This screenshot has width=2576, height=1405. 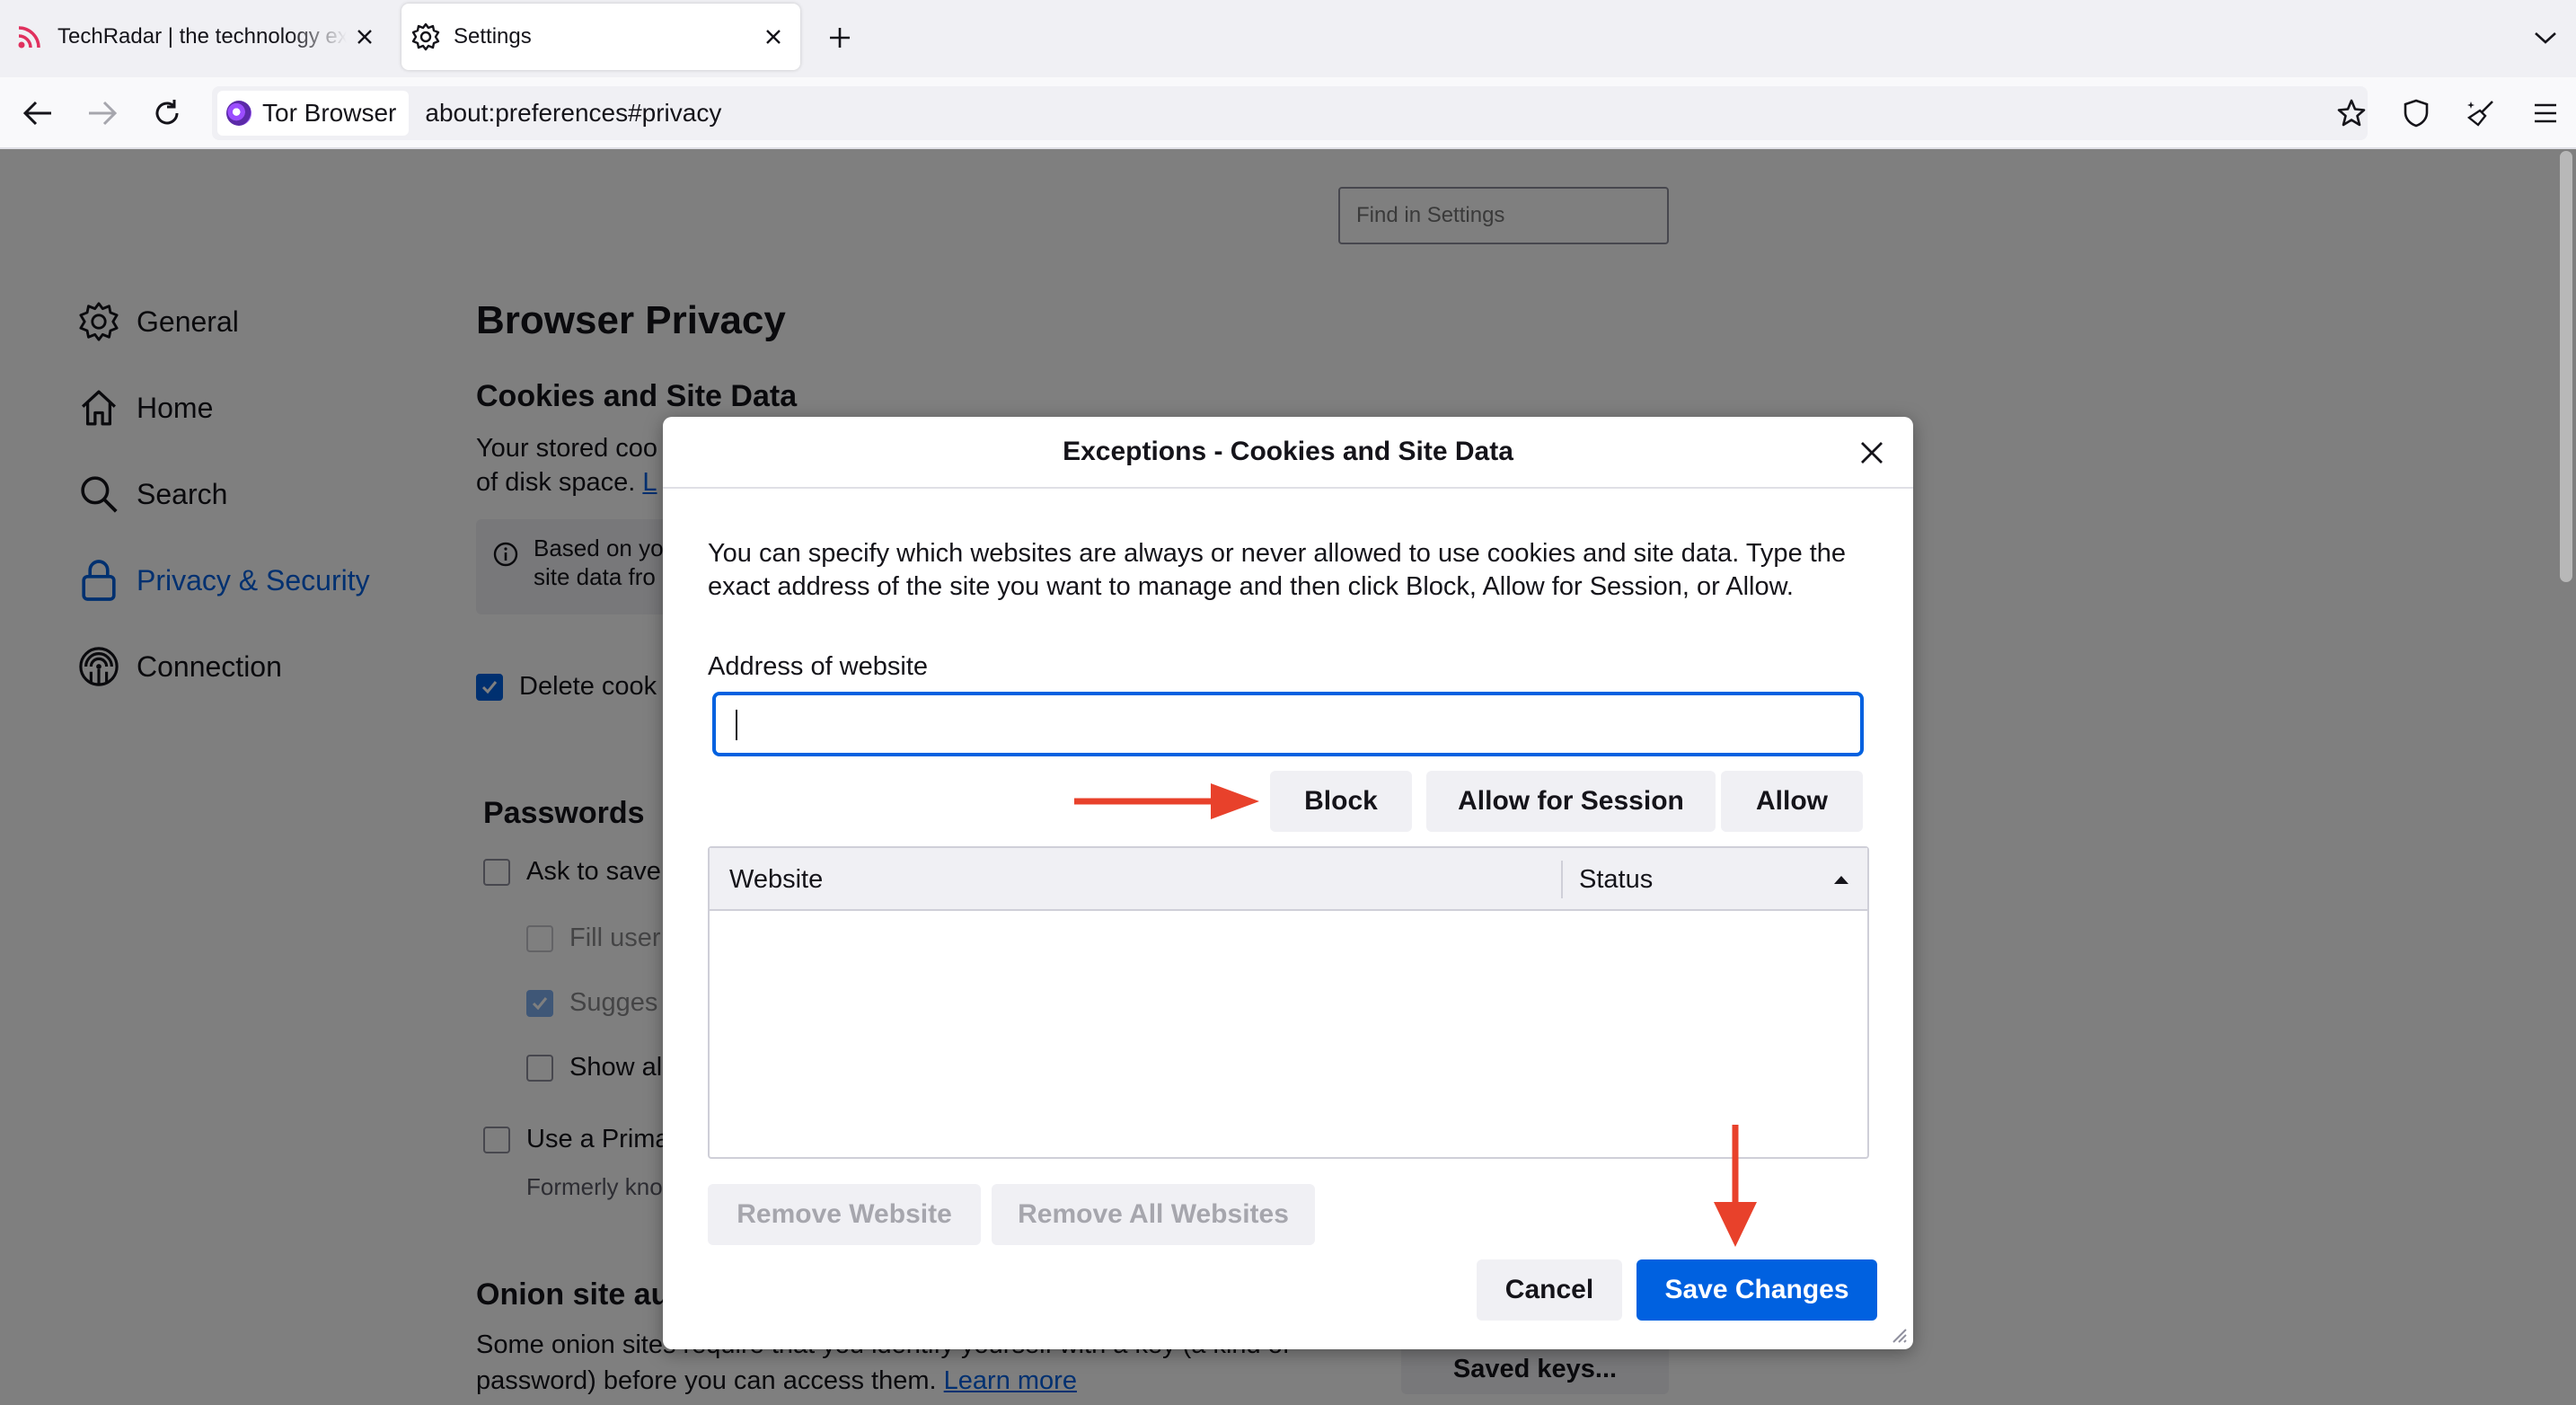 What do you see at coordinates (1571, 801) in the screenshot?
I see `allow-for-session-button: Allow for Session` at bounding box center [1571, 801].